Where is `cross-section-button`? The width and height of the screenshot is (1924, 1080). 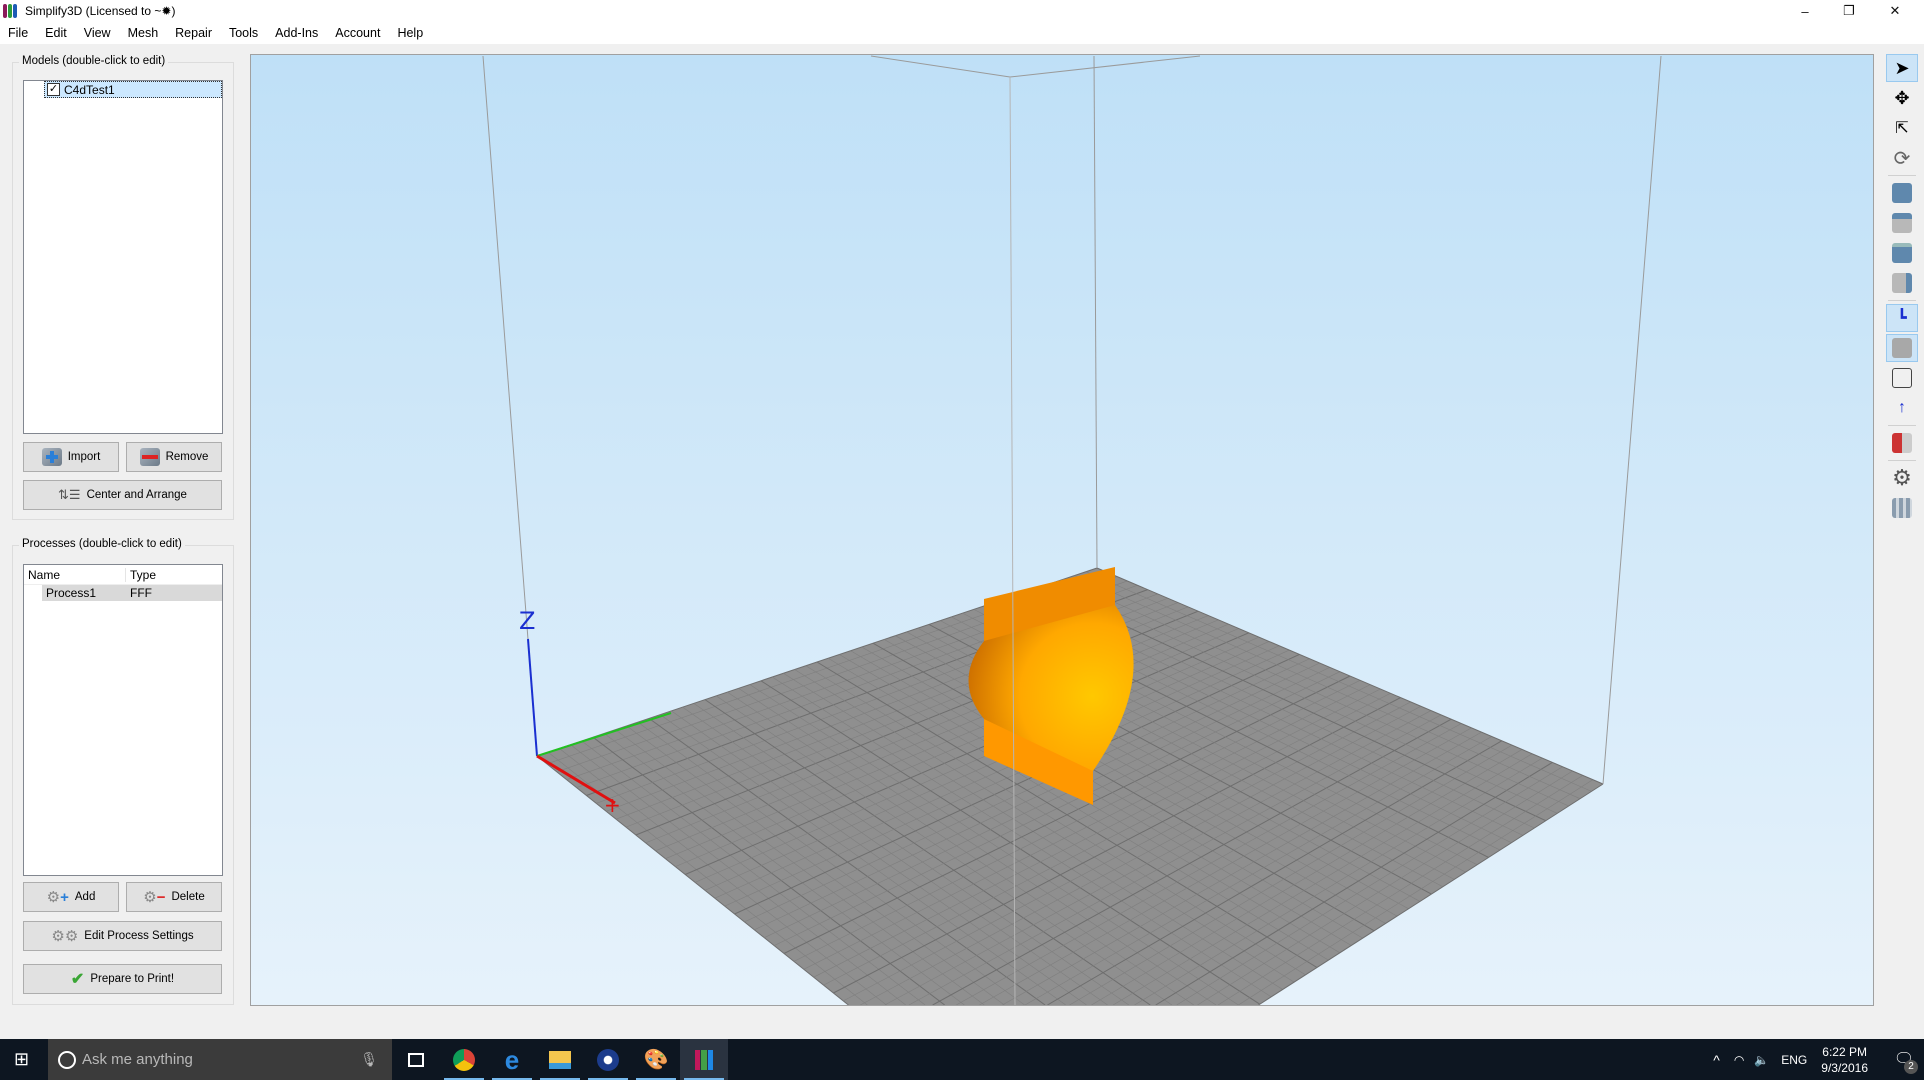
cross-section-button is located at coordinates (1902, 443).